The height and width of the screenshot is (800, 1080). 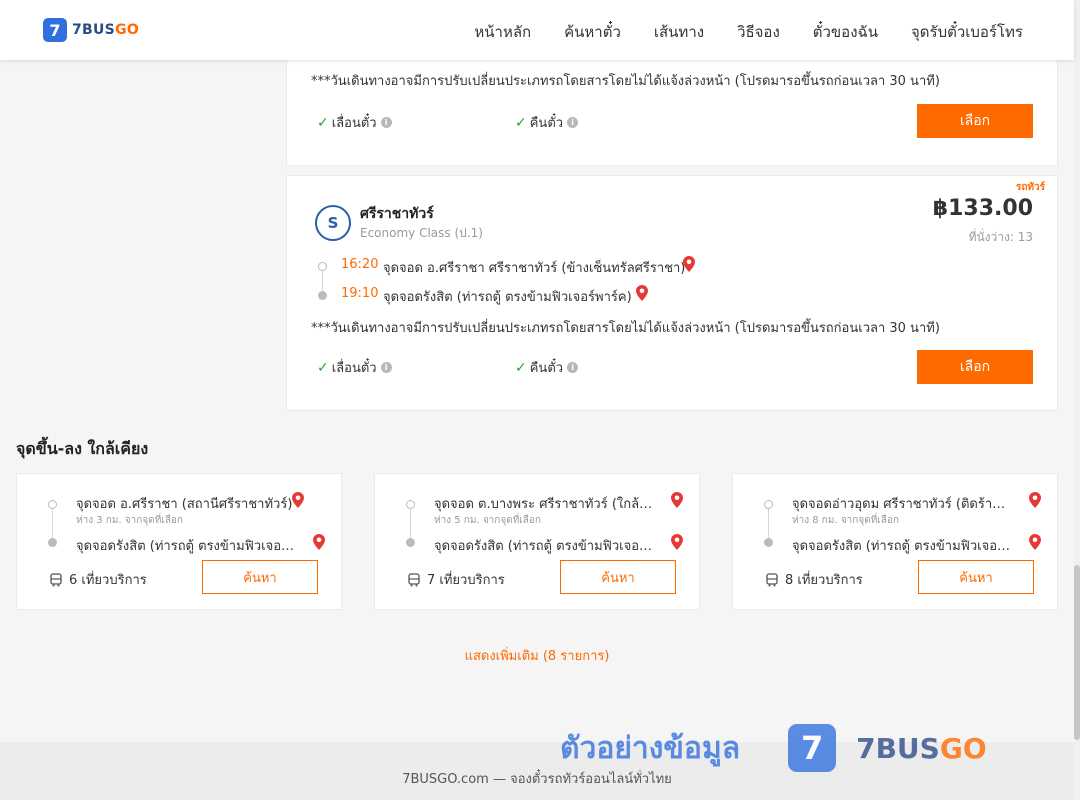 What do you see at coordinates (967, 32) in the screenshot?
I see `nav-ticket-pickup: จุดรับตั๋วเบอร์โทร` at bounding box center [967, 32].